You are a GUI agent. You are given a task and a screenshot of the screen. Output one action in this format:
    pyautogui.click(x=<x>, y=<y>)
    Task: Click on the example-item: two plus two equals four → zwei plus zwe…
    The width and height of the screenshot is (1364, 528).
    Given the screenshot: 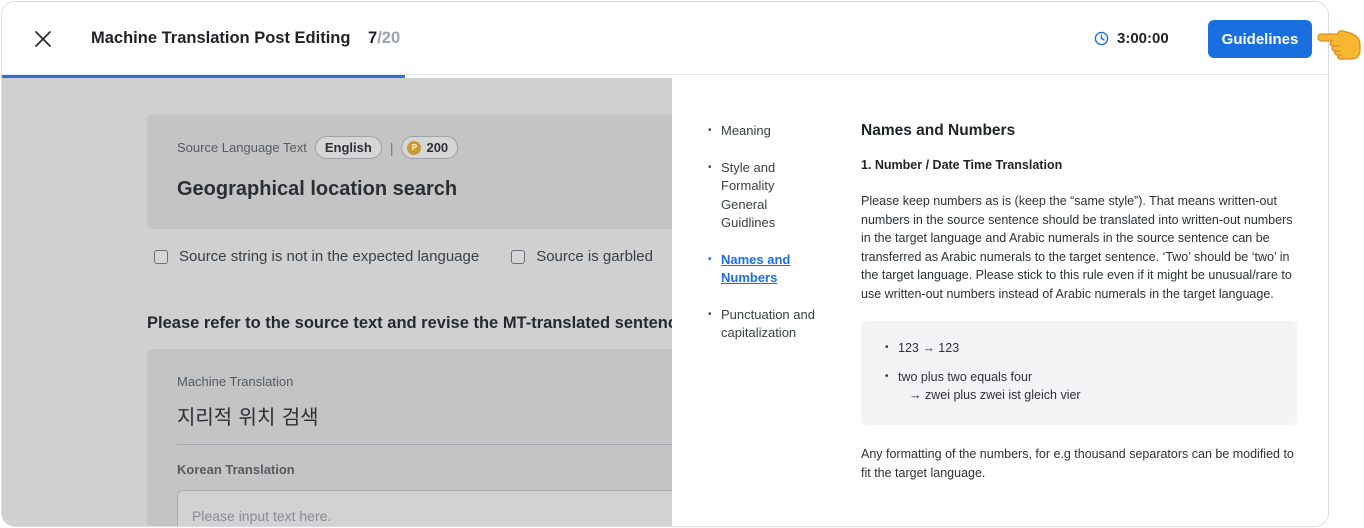 What is the action you would take?
    pyautogui.click(x=1079, y=386)
    